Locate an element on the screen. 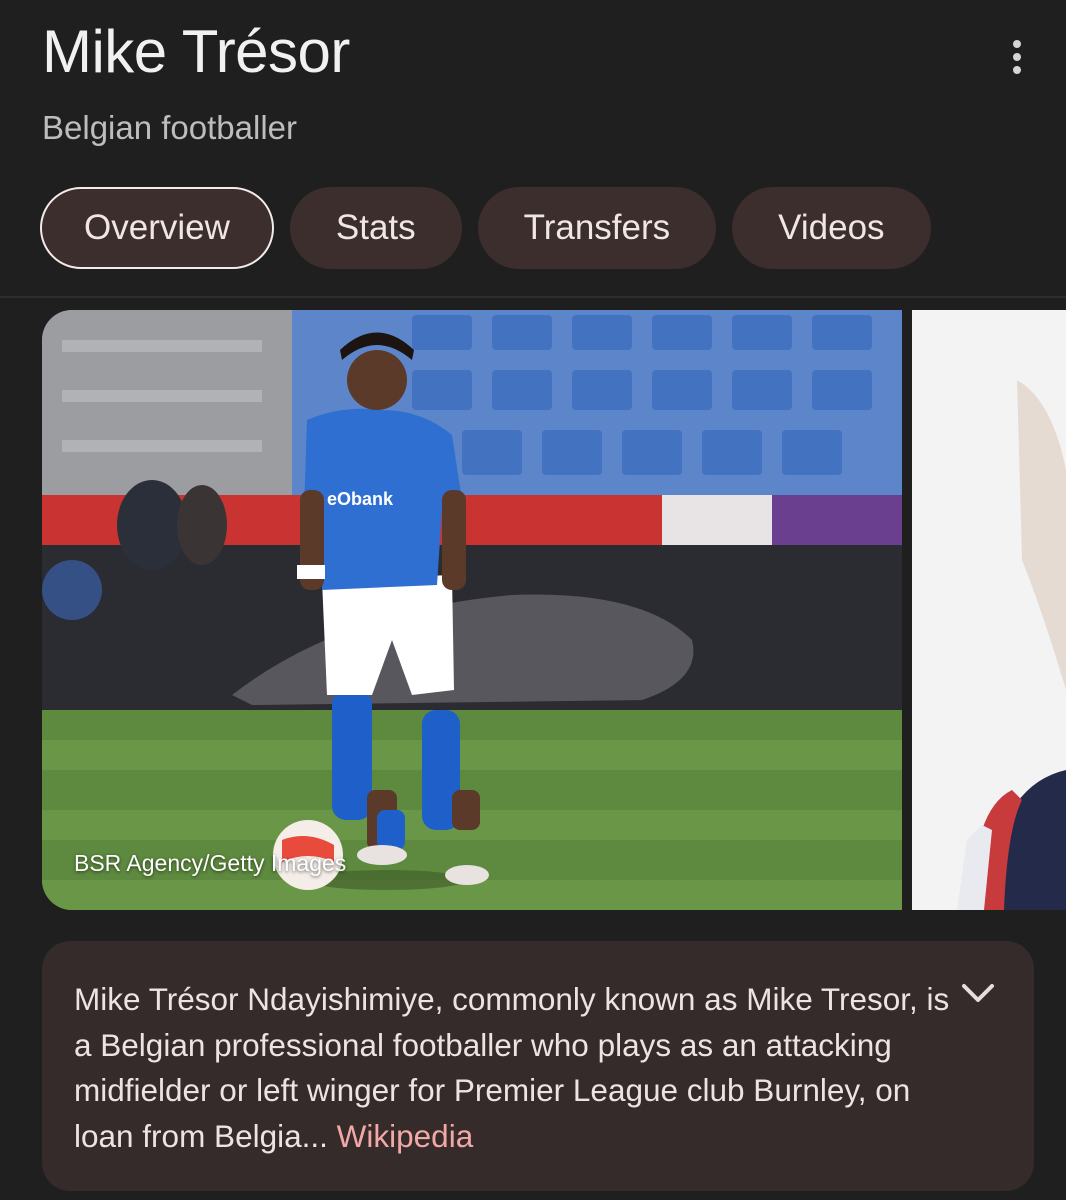 Image resolution: width=1066 pixels, height=1200 pixels. entity-subtitle: Belgian footballer is located at coordinates (170, 127).